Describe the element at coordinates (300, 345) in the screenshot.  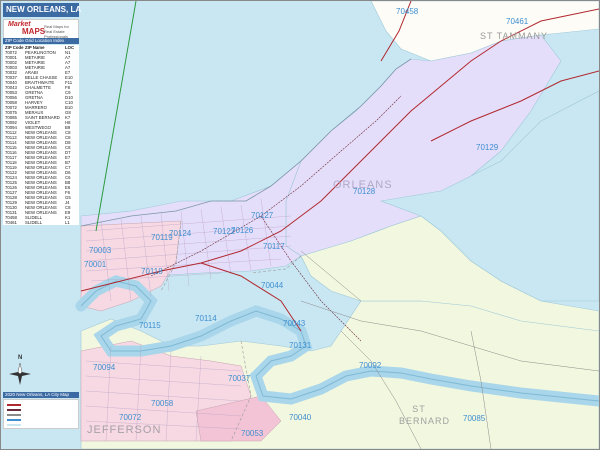
I see `zip-label: 70131` at that location.